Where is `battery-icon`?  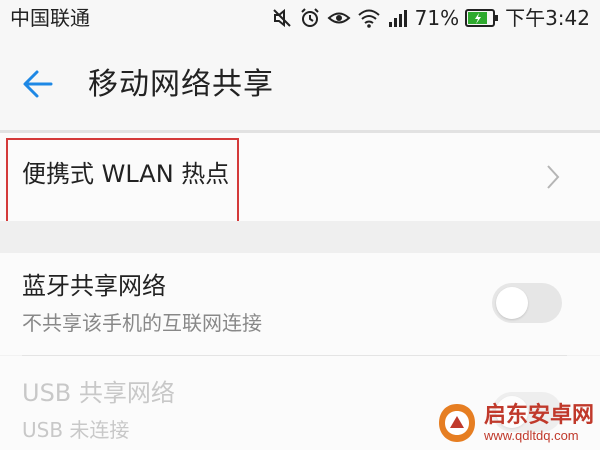 battery-icon is located at coordinates (482, 18).